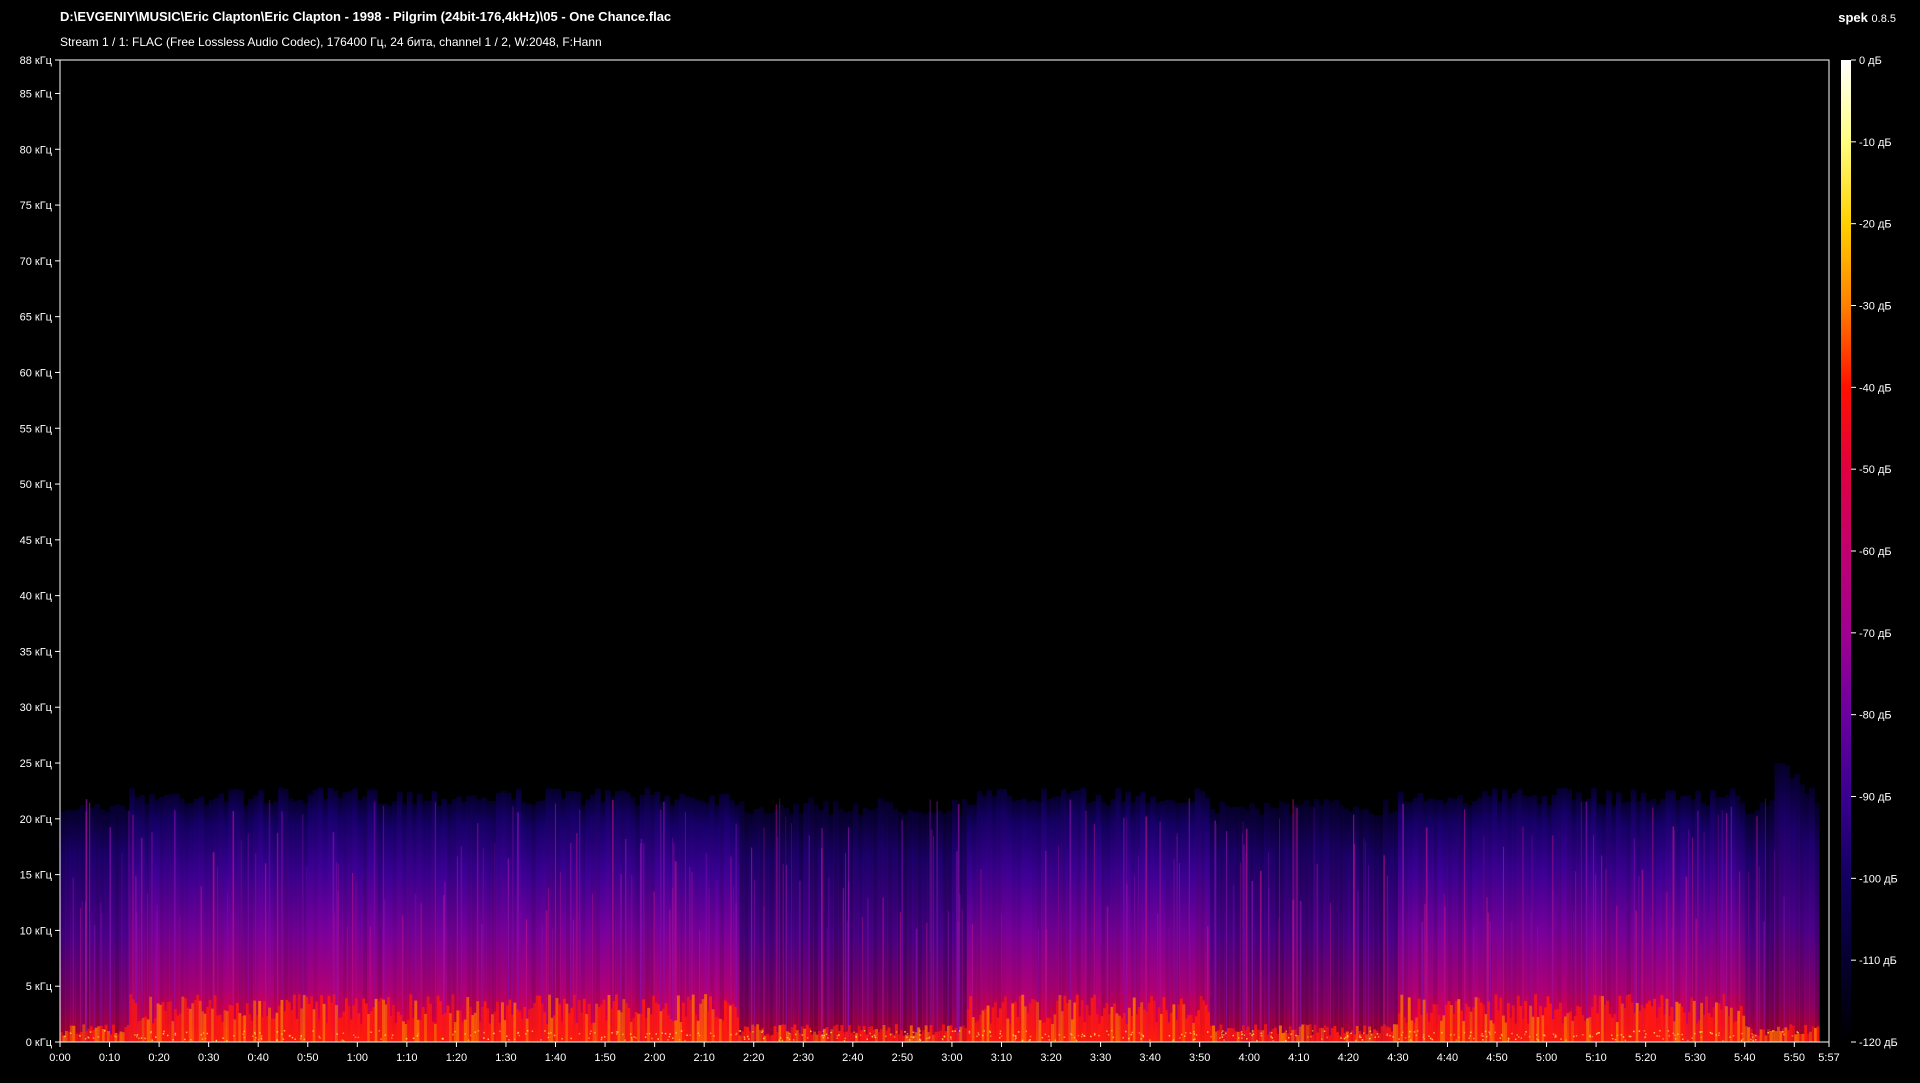 The width and height of the screenshot is (1920, 1083). What do you see at coordinates (1050, 1058) in the screenshot?
I see `x-tick-label: 3:20` at bounding box center [1050, 1058].